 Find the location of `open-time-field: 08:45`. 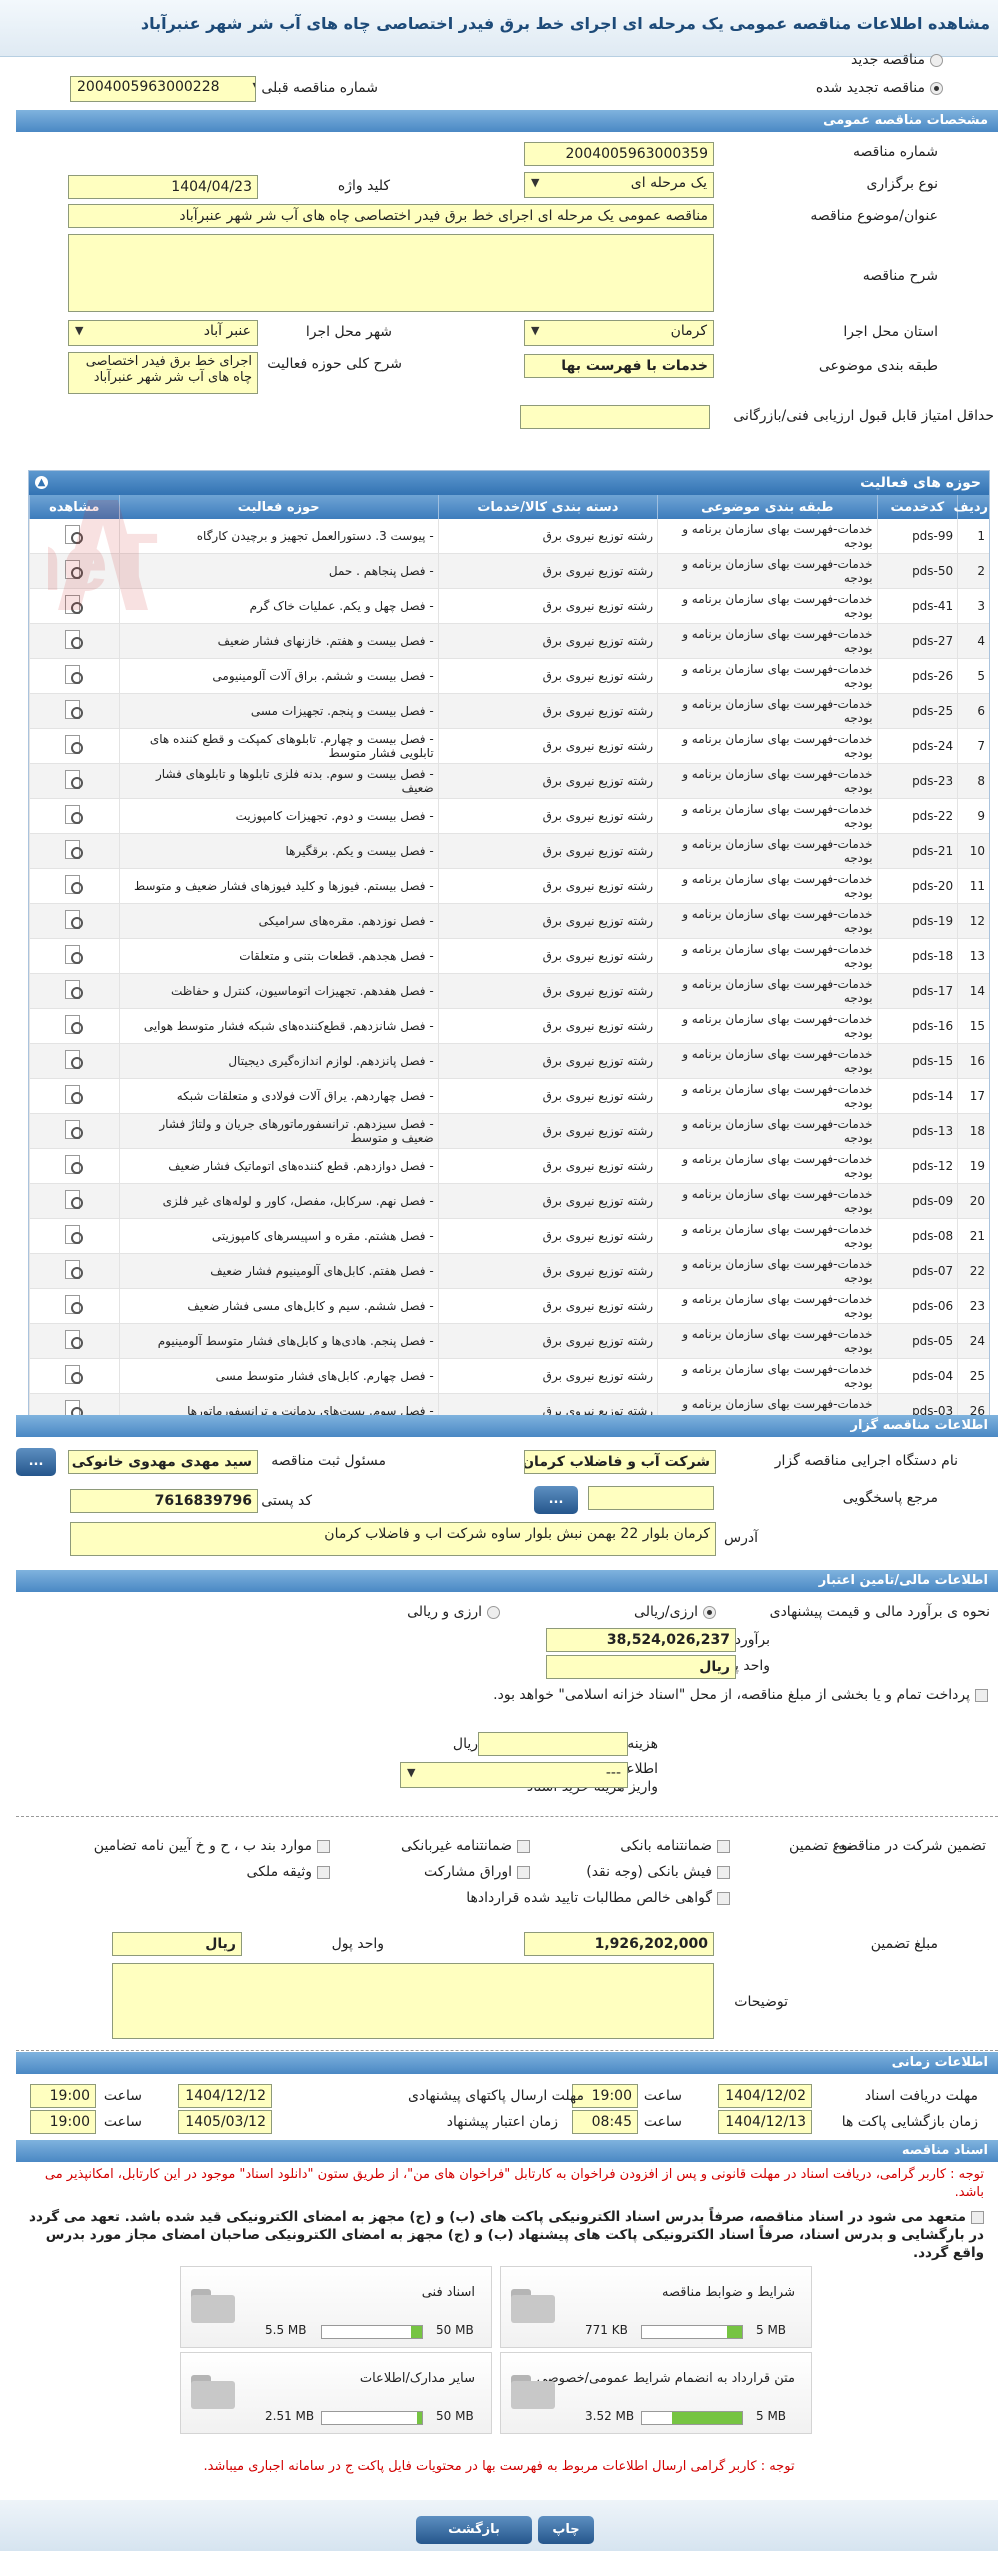

open-time-field: 08:45 is located at coordinates (605, 2122).